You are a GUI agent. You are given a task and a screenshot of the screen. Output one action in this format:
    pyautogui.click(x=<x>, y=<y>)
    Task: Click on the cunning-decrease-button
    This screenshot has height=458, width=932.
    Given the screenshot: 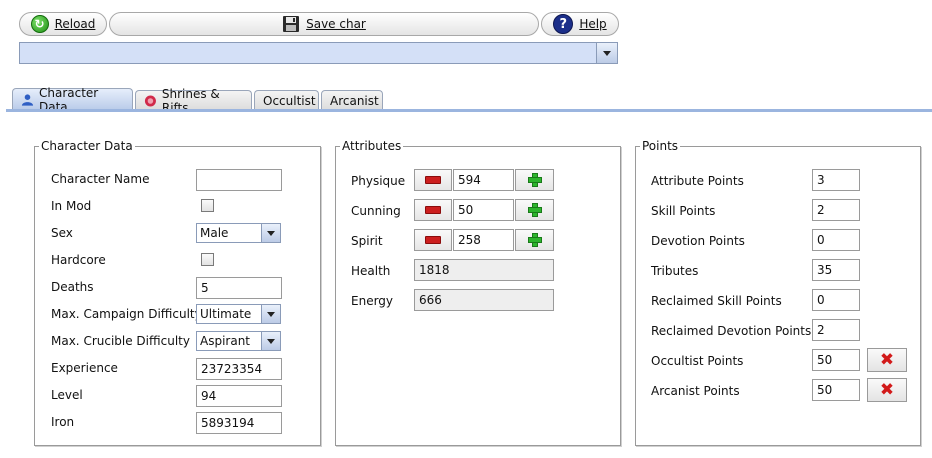 What is the action you would take?
    pyautogui.click(x=433, y=210)
    